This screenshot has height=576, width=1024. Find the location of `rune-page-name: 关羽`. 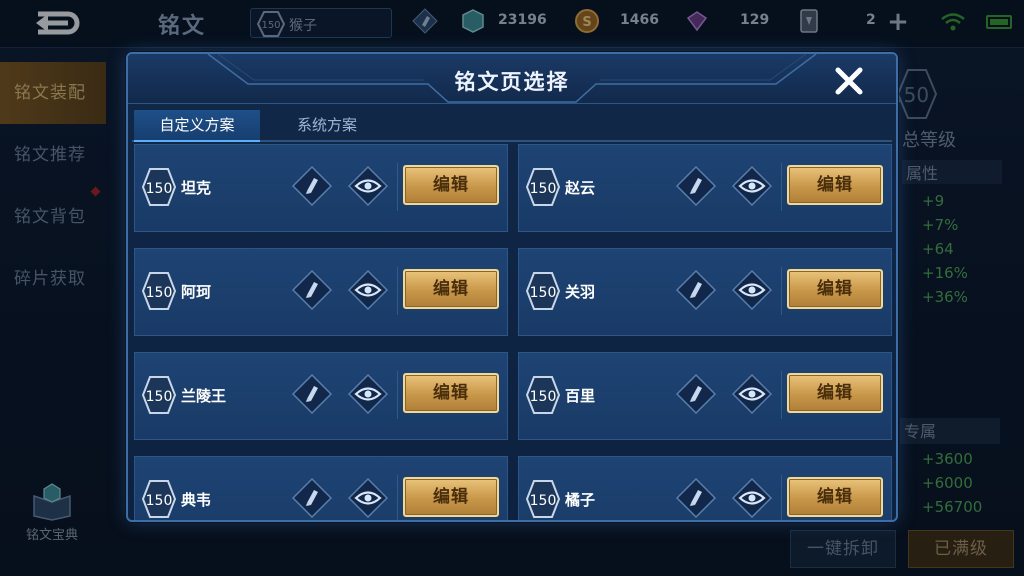

rune-page-name: 关羽 is located at coordinates (580, 292).